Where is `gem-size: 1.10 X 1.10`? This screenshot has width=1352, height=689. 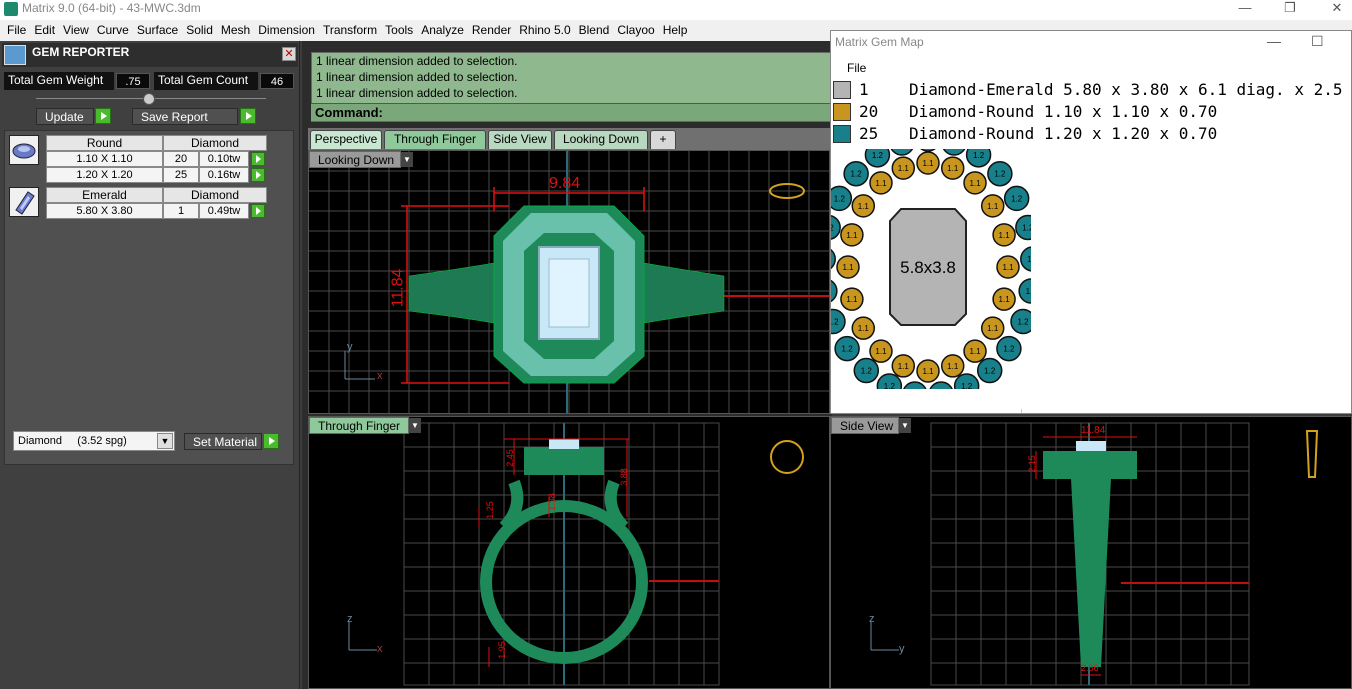 gem-size: 1.10 X 1.10 is located at coordinates (104, 159).